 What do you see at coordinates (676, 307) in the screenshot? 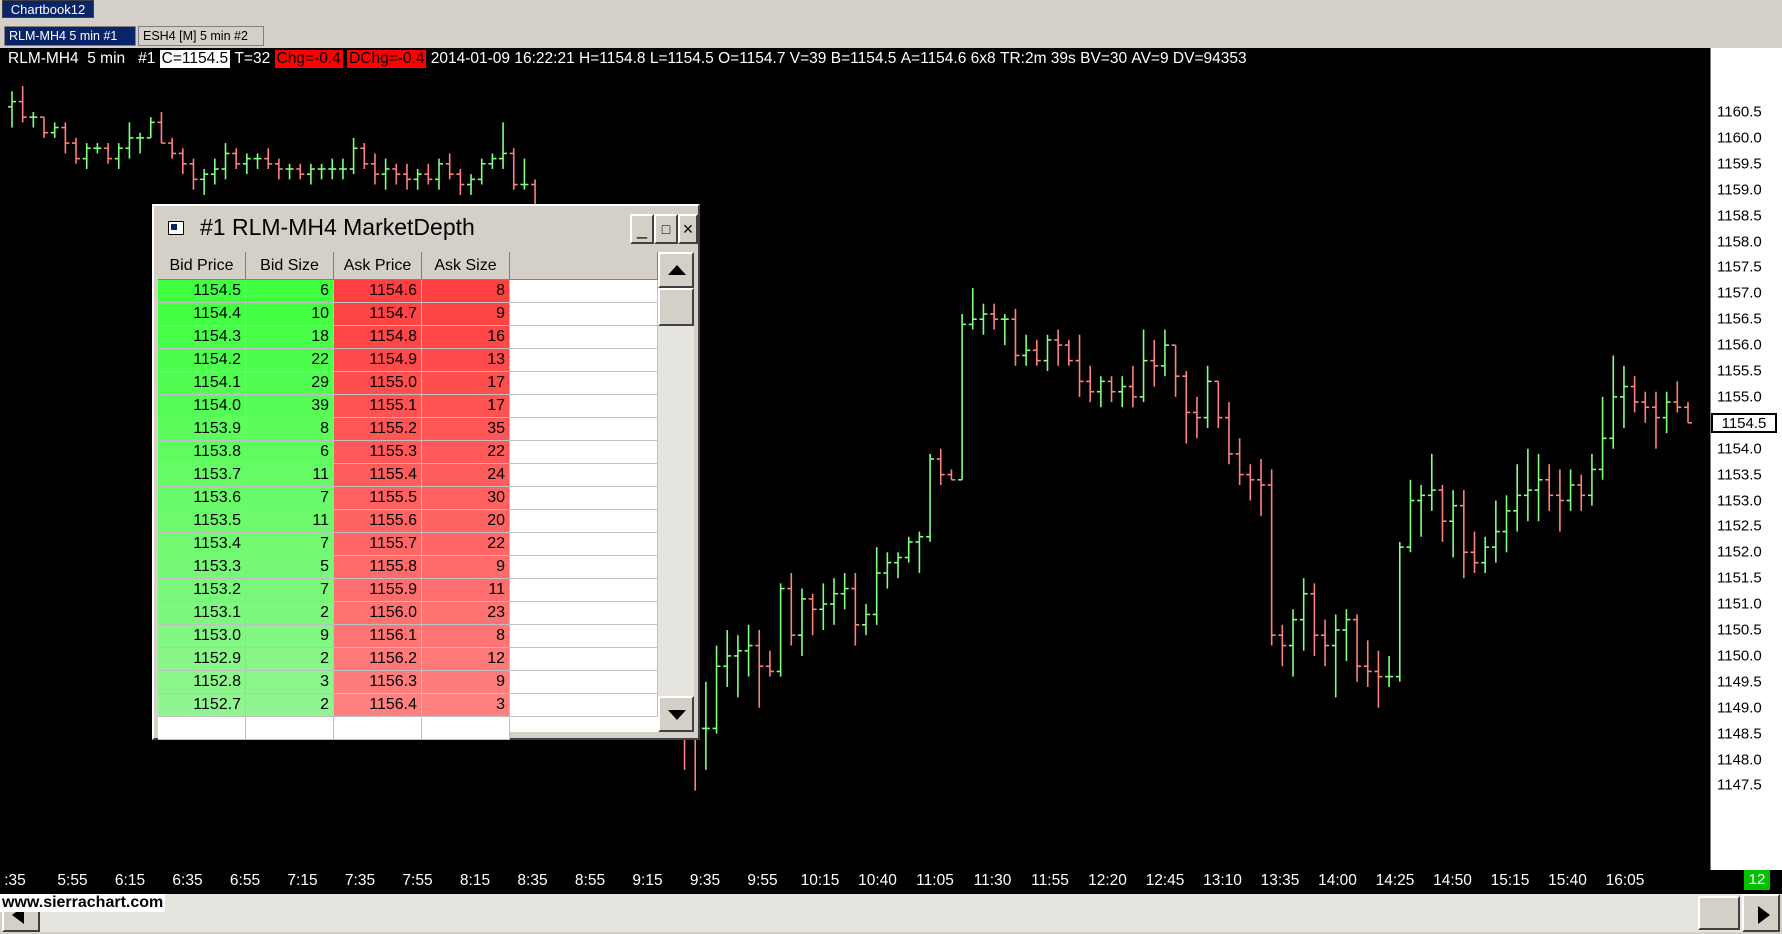
I see `scroll-thumb` at bounding box center [676, 307].